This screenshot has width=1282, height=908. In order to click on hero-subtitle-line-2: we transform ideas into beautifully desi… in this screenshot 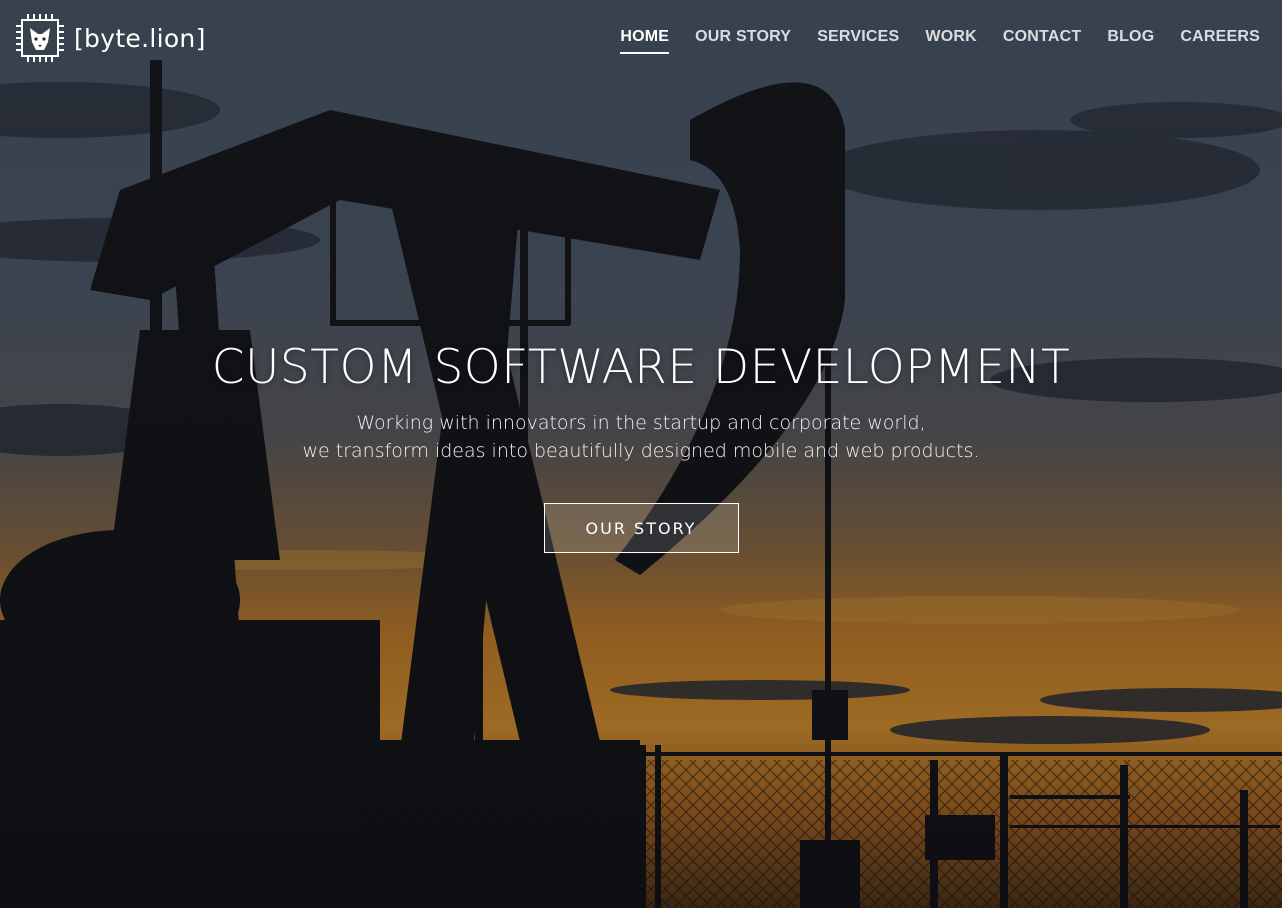, I will do `click(641, 451)`.